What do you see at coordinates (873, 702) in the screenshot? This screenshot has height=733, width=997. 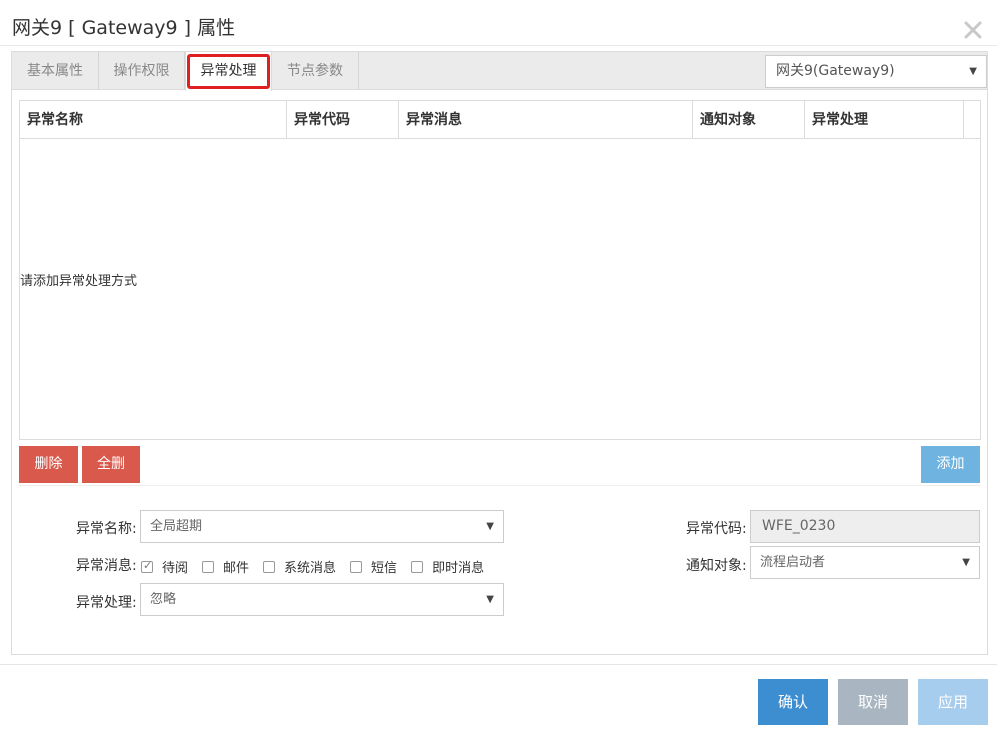 I see `cancel-button: 取消` at bounding box center [873, 702].